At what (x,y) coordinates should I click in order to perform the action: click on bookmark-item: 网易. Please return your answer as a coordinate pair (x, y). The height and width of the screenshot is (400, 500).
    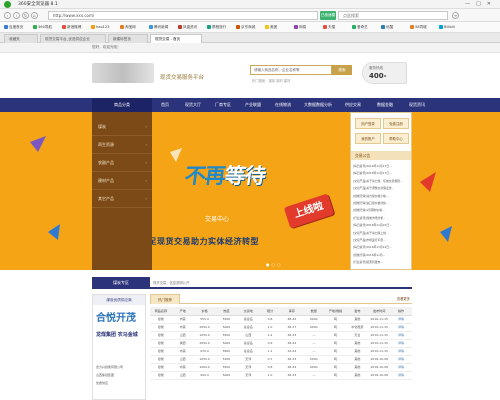
    Looking at the image, I should click on (300, 27).